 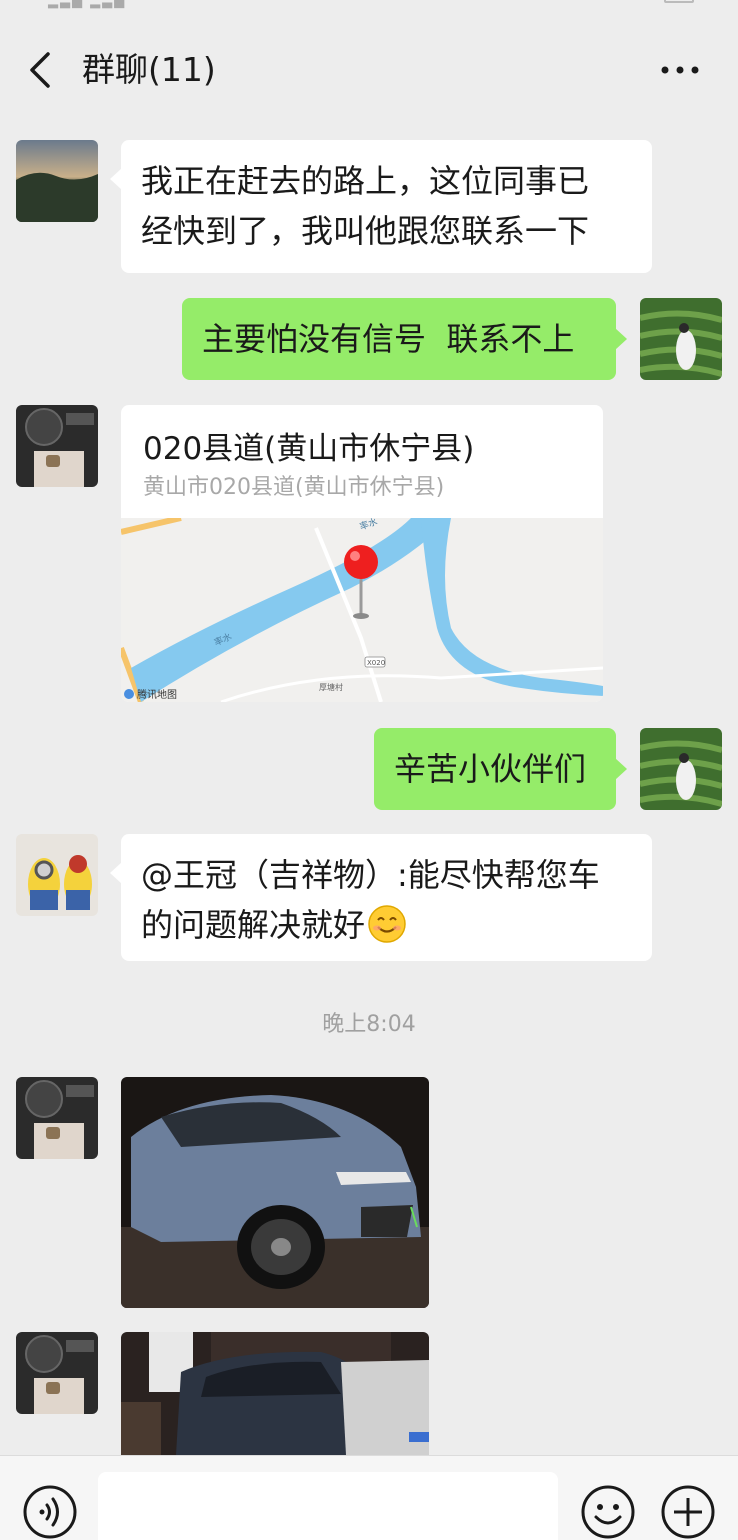 What do you see at coordinates (369, 66) in the screenshot?
I see `chat-header: 群聊(11)` at bounding box center [369, 66].